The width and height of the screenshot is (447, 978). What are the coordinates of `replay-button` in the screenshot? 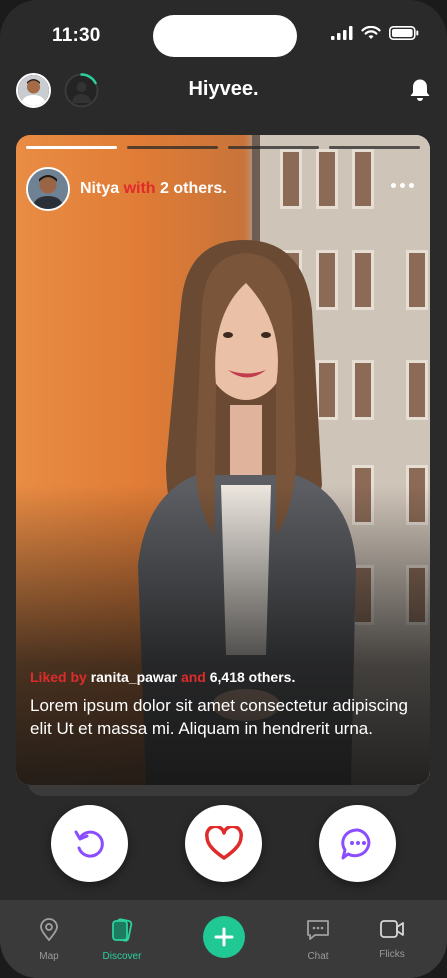 It's located at (89, 843).